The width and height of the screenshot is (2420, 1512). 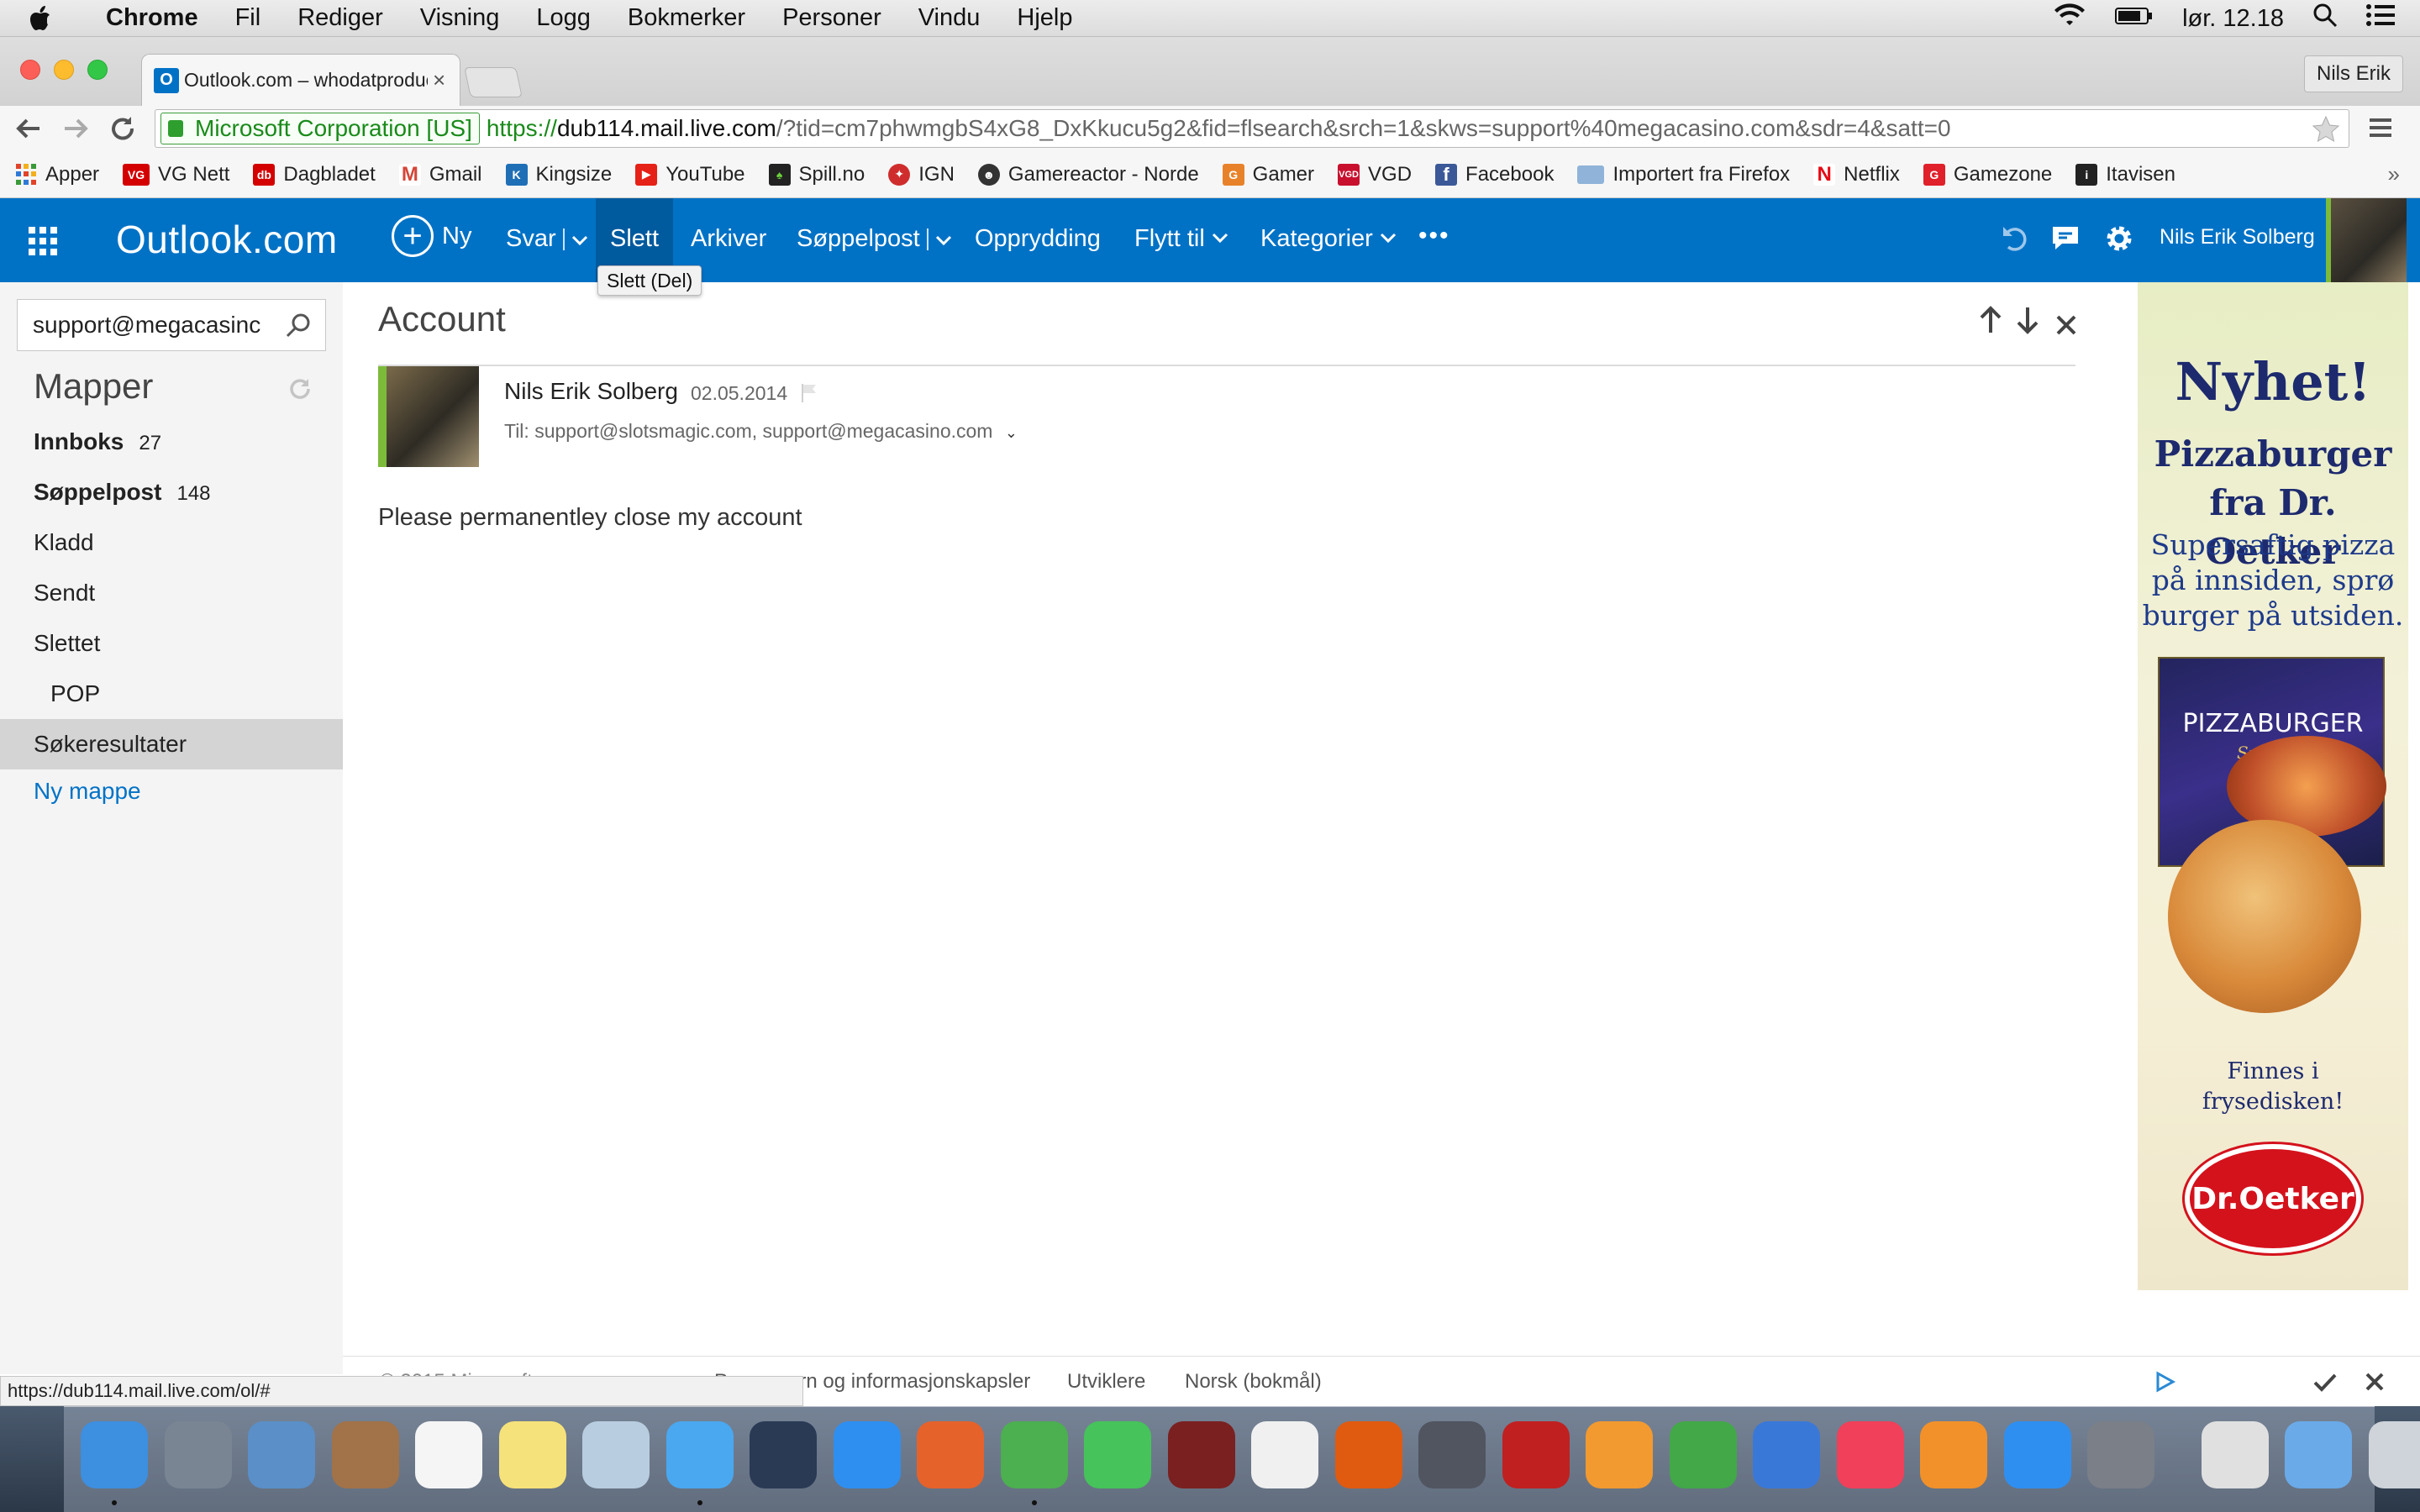 What do you see at coordinates (2015, 240) in the screenshot?
I see `undo-icon` at bounding box center [2015, 240].